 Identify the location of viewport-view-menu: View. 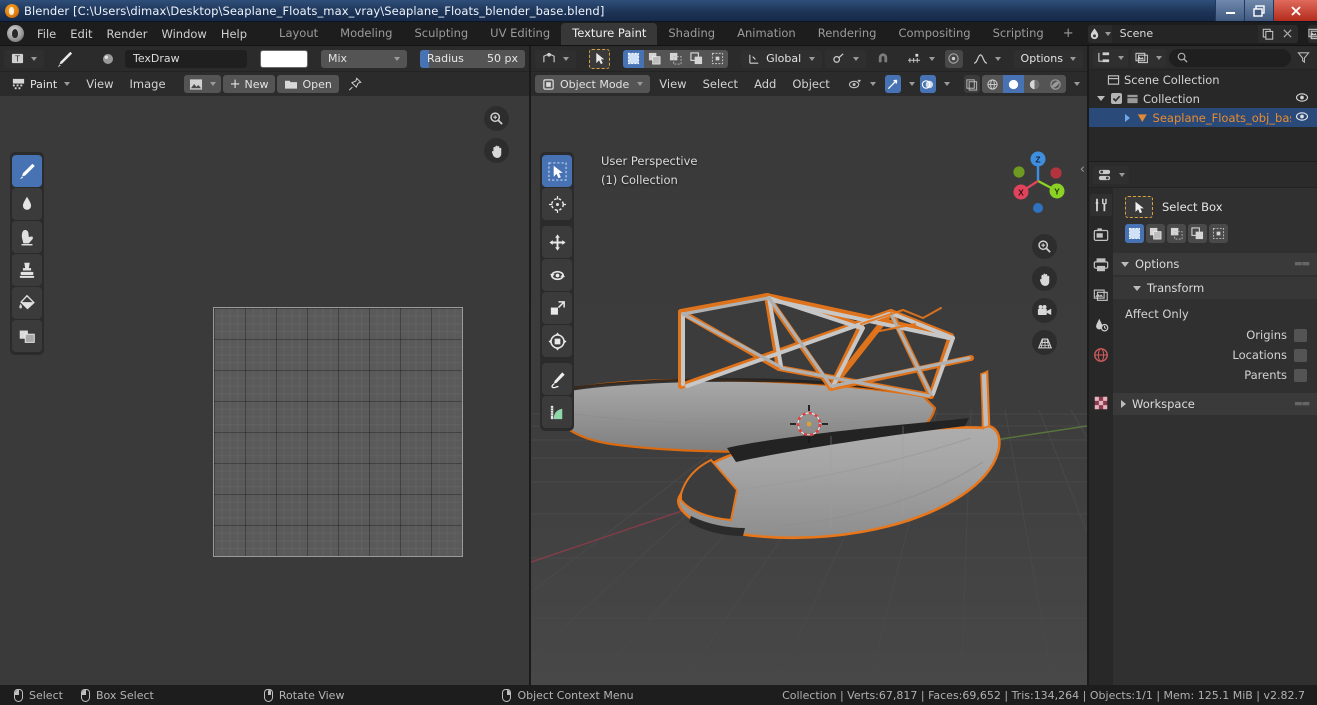
(672, 84).